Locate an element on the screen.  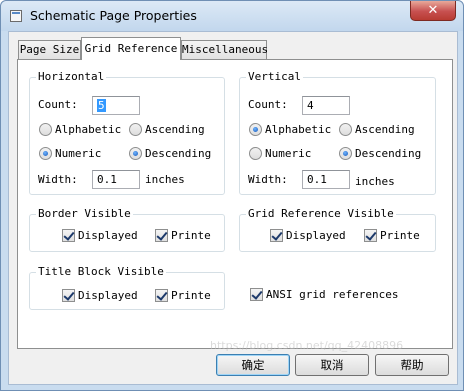
vertical-alphabetic-radio is located at coordinates (255, 129).